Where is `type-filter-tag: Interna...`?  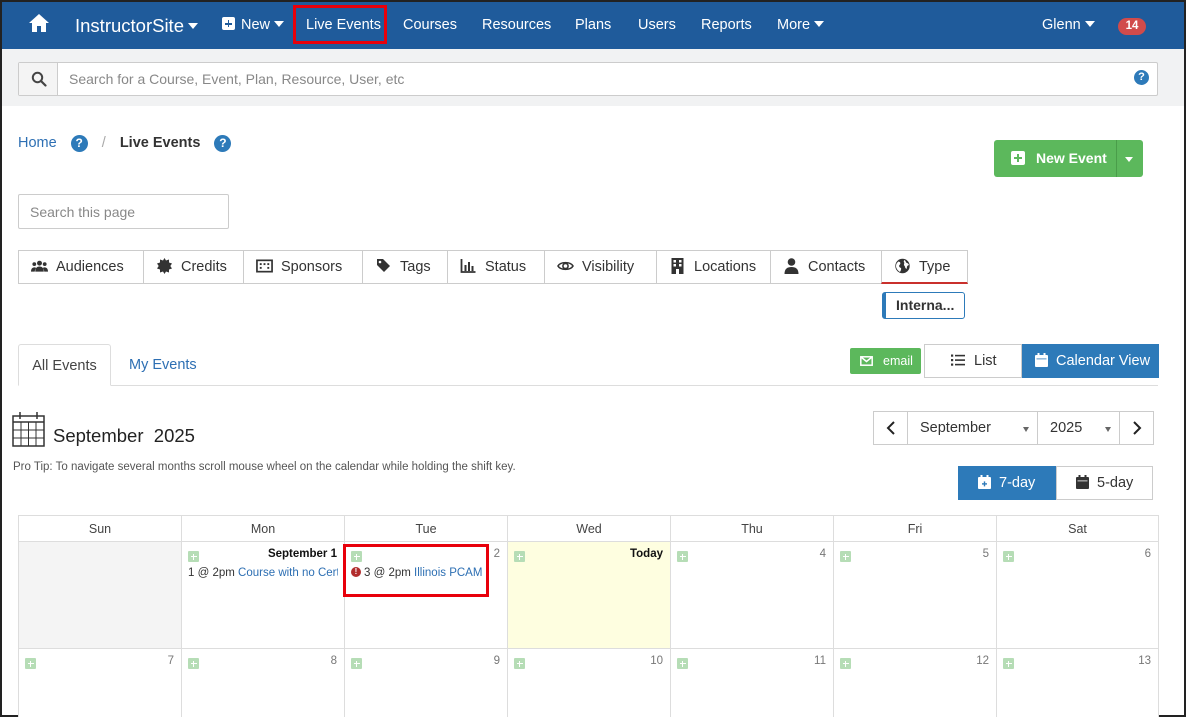
type-filter-tag: Interna... is located at coordinates (923, 305).